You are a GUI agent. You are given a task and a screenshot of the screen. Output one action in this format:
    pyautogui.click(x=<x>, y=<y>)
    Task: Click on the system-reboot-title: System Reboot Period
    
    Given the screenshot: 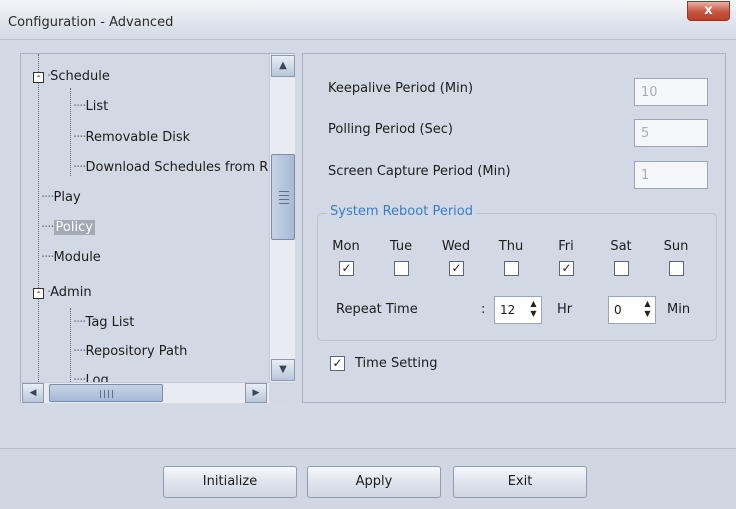 What is the action you would take?
    pyautogui.click(x=401, y=211)
    